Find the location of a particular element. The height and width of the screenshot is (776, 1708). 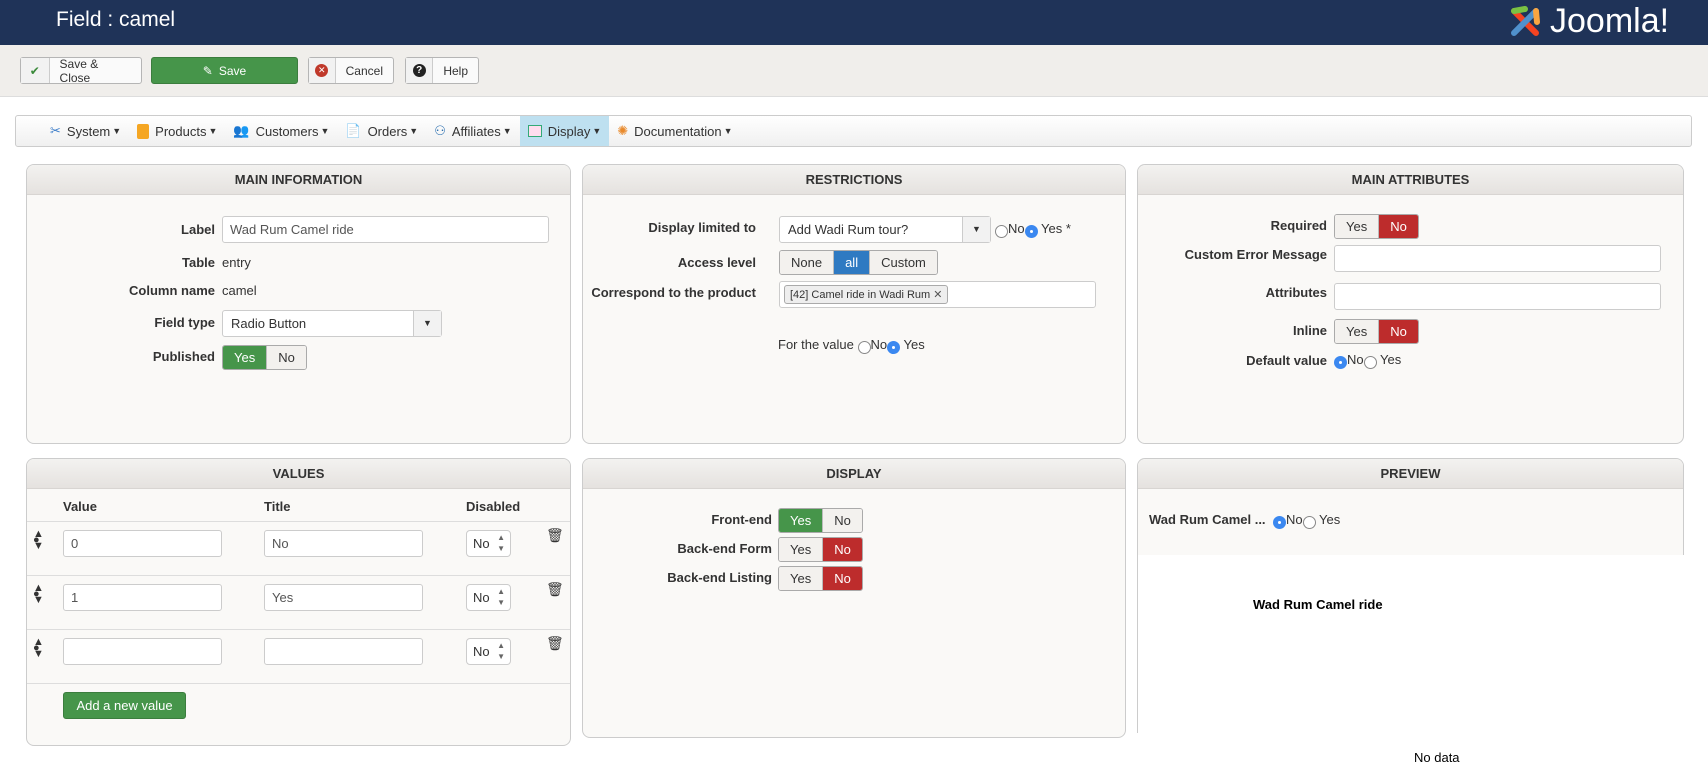

menu-label: Products is located at coordinates (181, 131).